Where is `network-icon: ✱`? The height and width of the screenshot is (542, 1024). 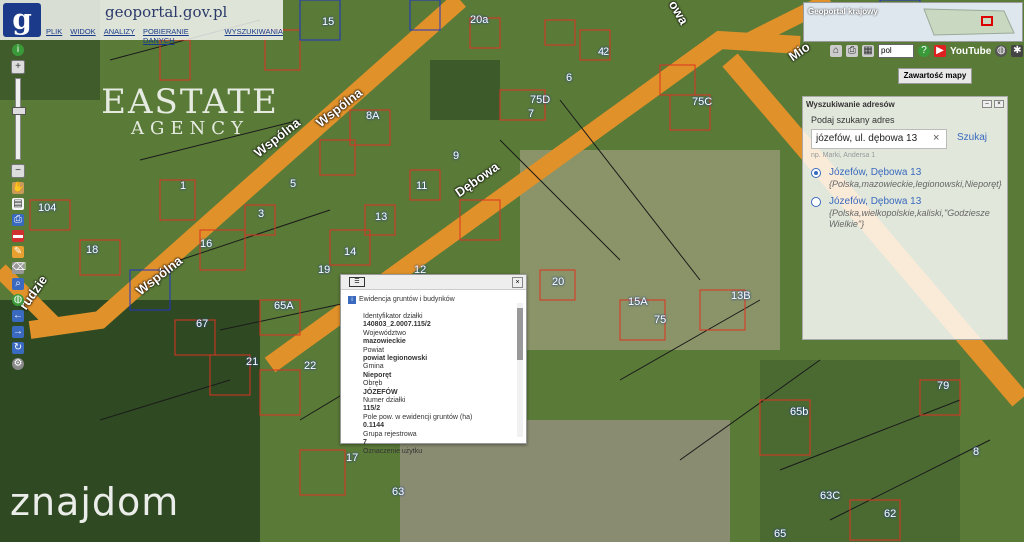
network-icon: ✱ is located at coordinates (1017, 51).